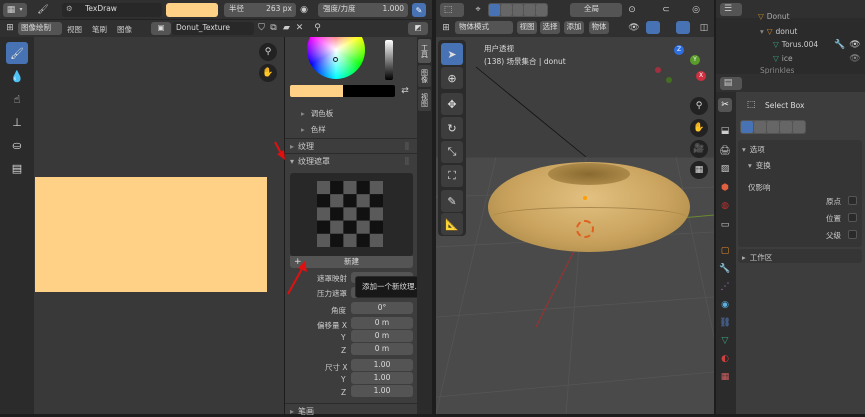 The image size is (865, 417). Describe the element at coordinates (699, 128) in the screenshot. I see `viewport-pan-button: ✋` at that location.